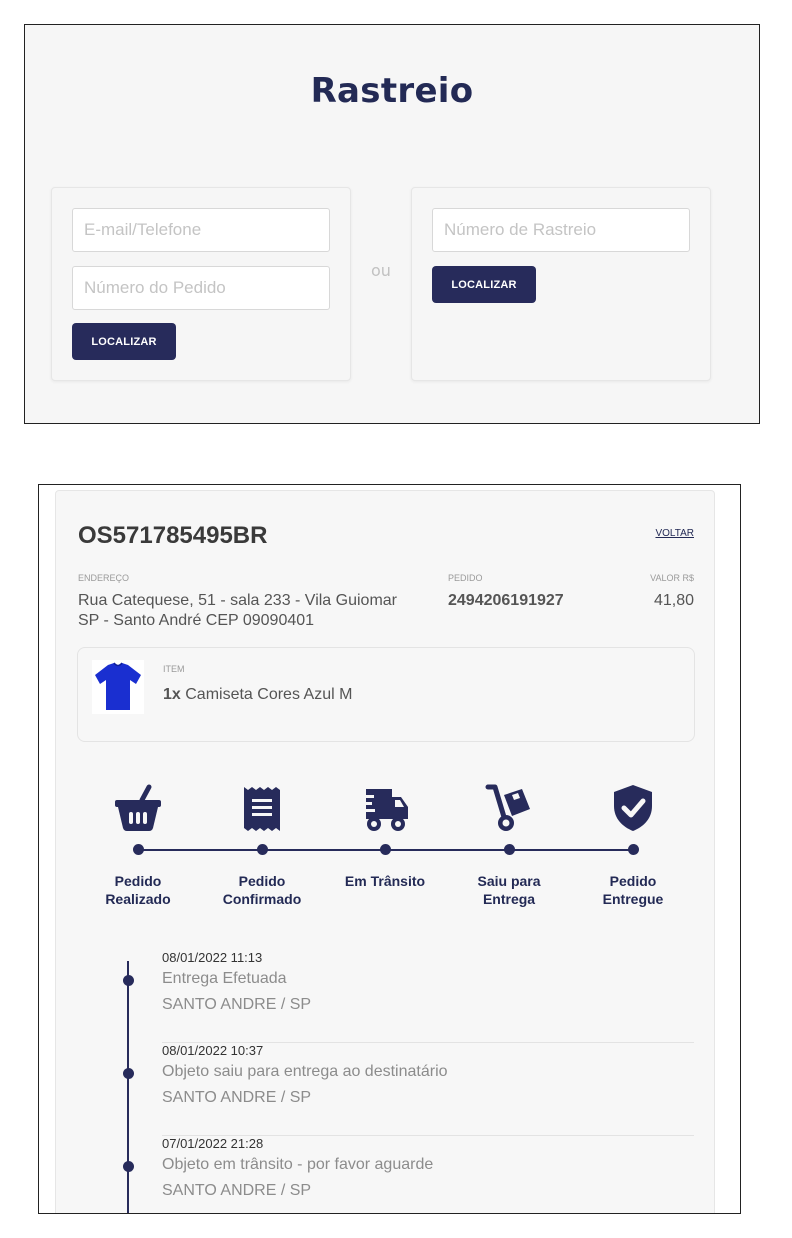 The image size is (792, 1238). Describe the element at coordinates (386, 694) in the screenshot. I see `item-card: ITEM 1x Camiseta Cores Azul M` at that location.